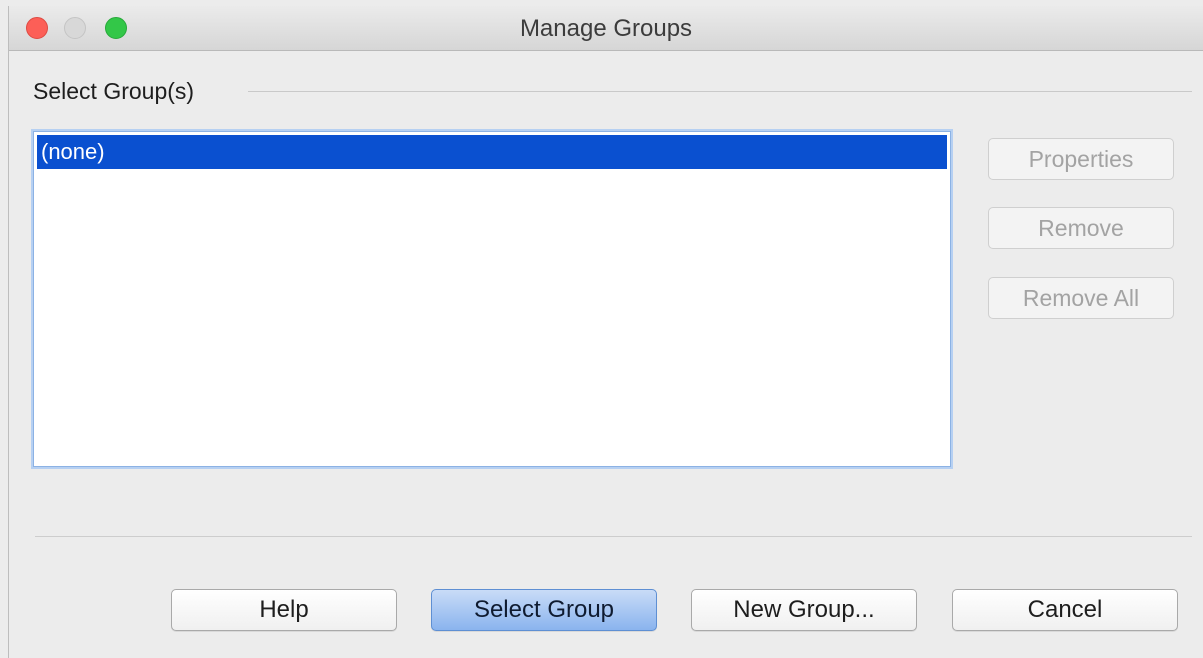 This screenshot has height=658, width=1203. Describe the element at coordinates (114, 91) in the screenshot. I see `select-groups-label: Select Group(s)` at that location.